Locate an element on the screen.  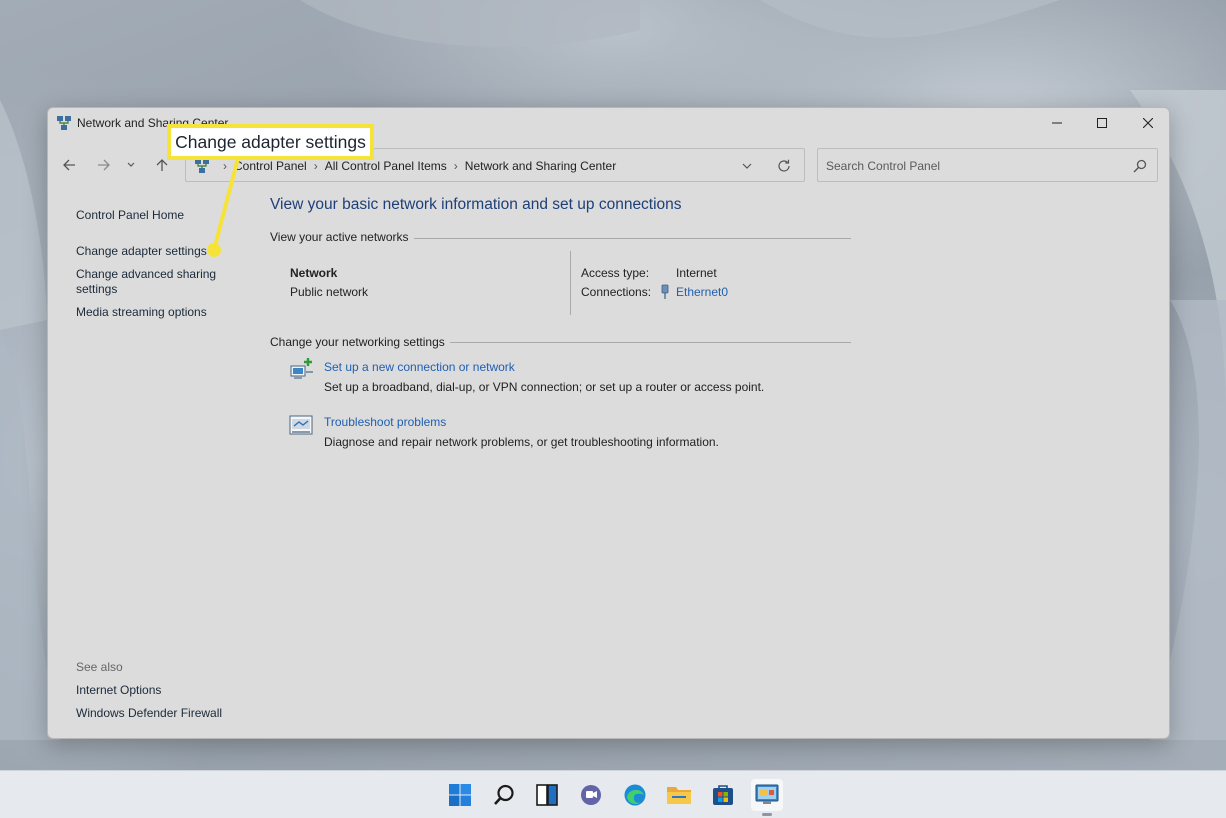
taskbar-search-button is located at coordinates (504, 795).